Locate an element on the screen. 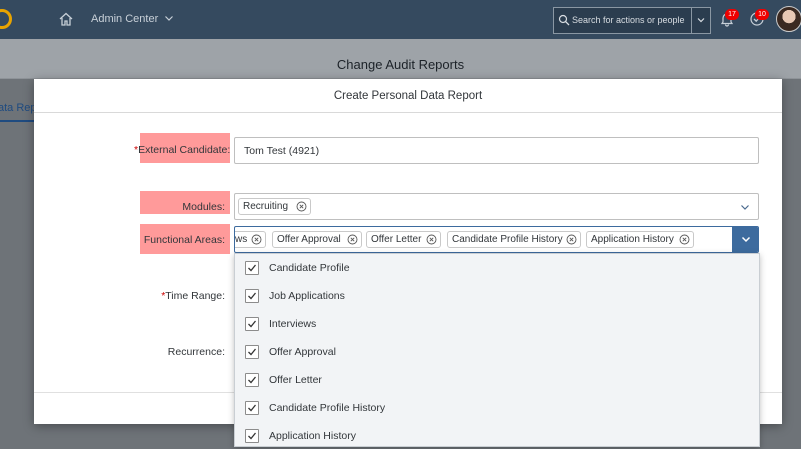 Image resolution: width=801 pixels, height=449 pixels. time-range-label: *Time Range: is located at coordinates (179, 296).